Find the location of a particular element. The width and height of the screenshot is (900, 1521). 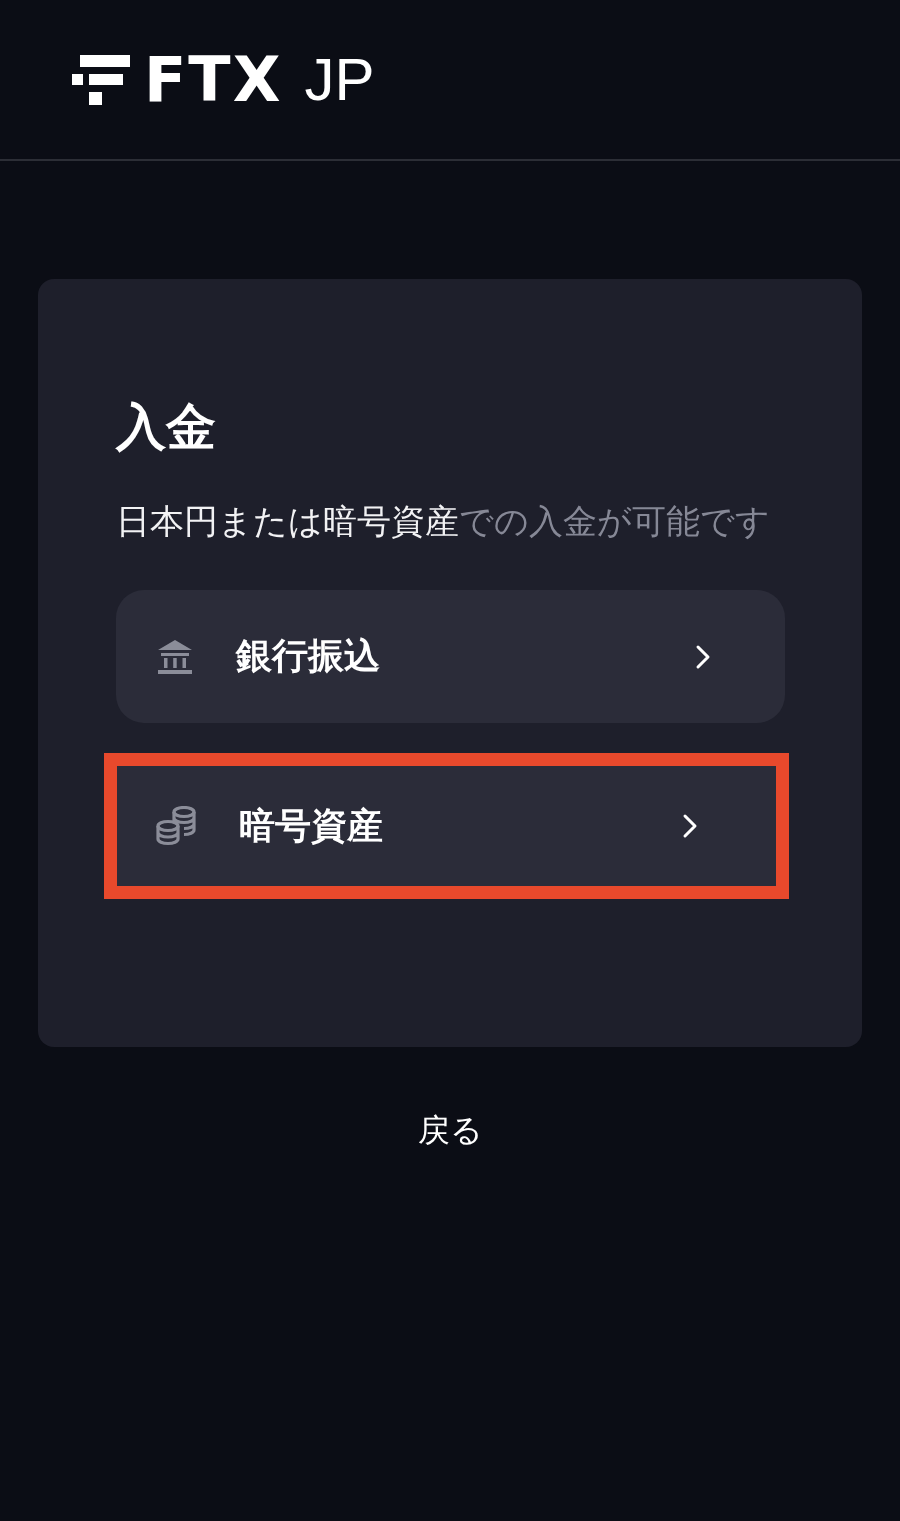

back-link: 戻る is located at coordinates (450, 1131).